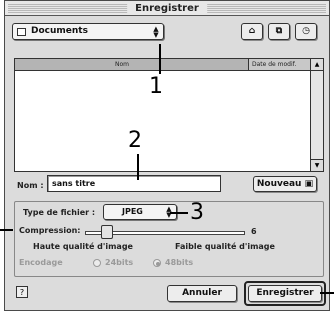  I want to click on folder-list-button: ⧉, so click(279, 31).